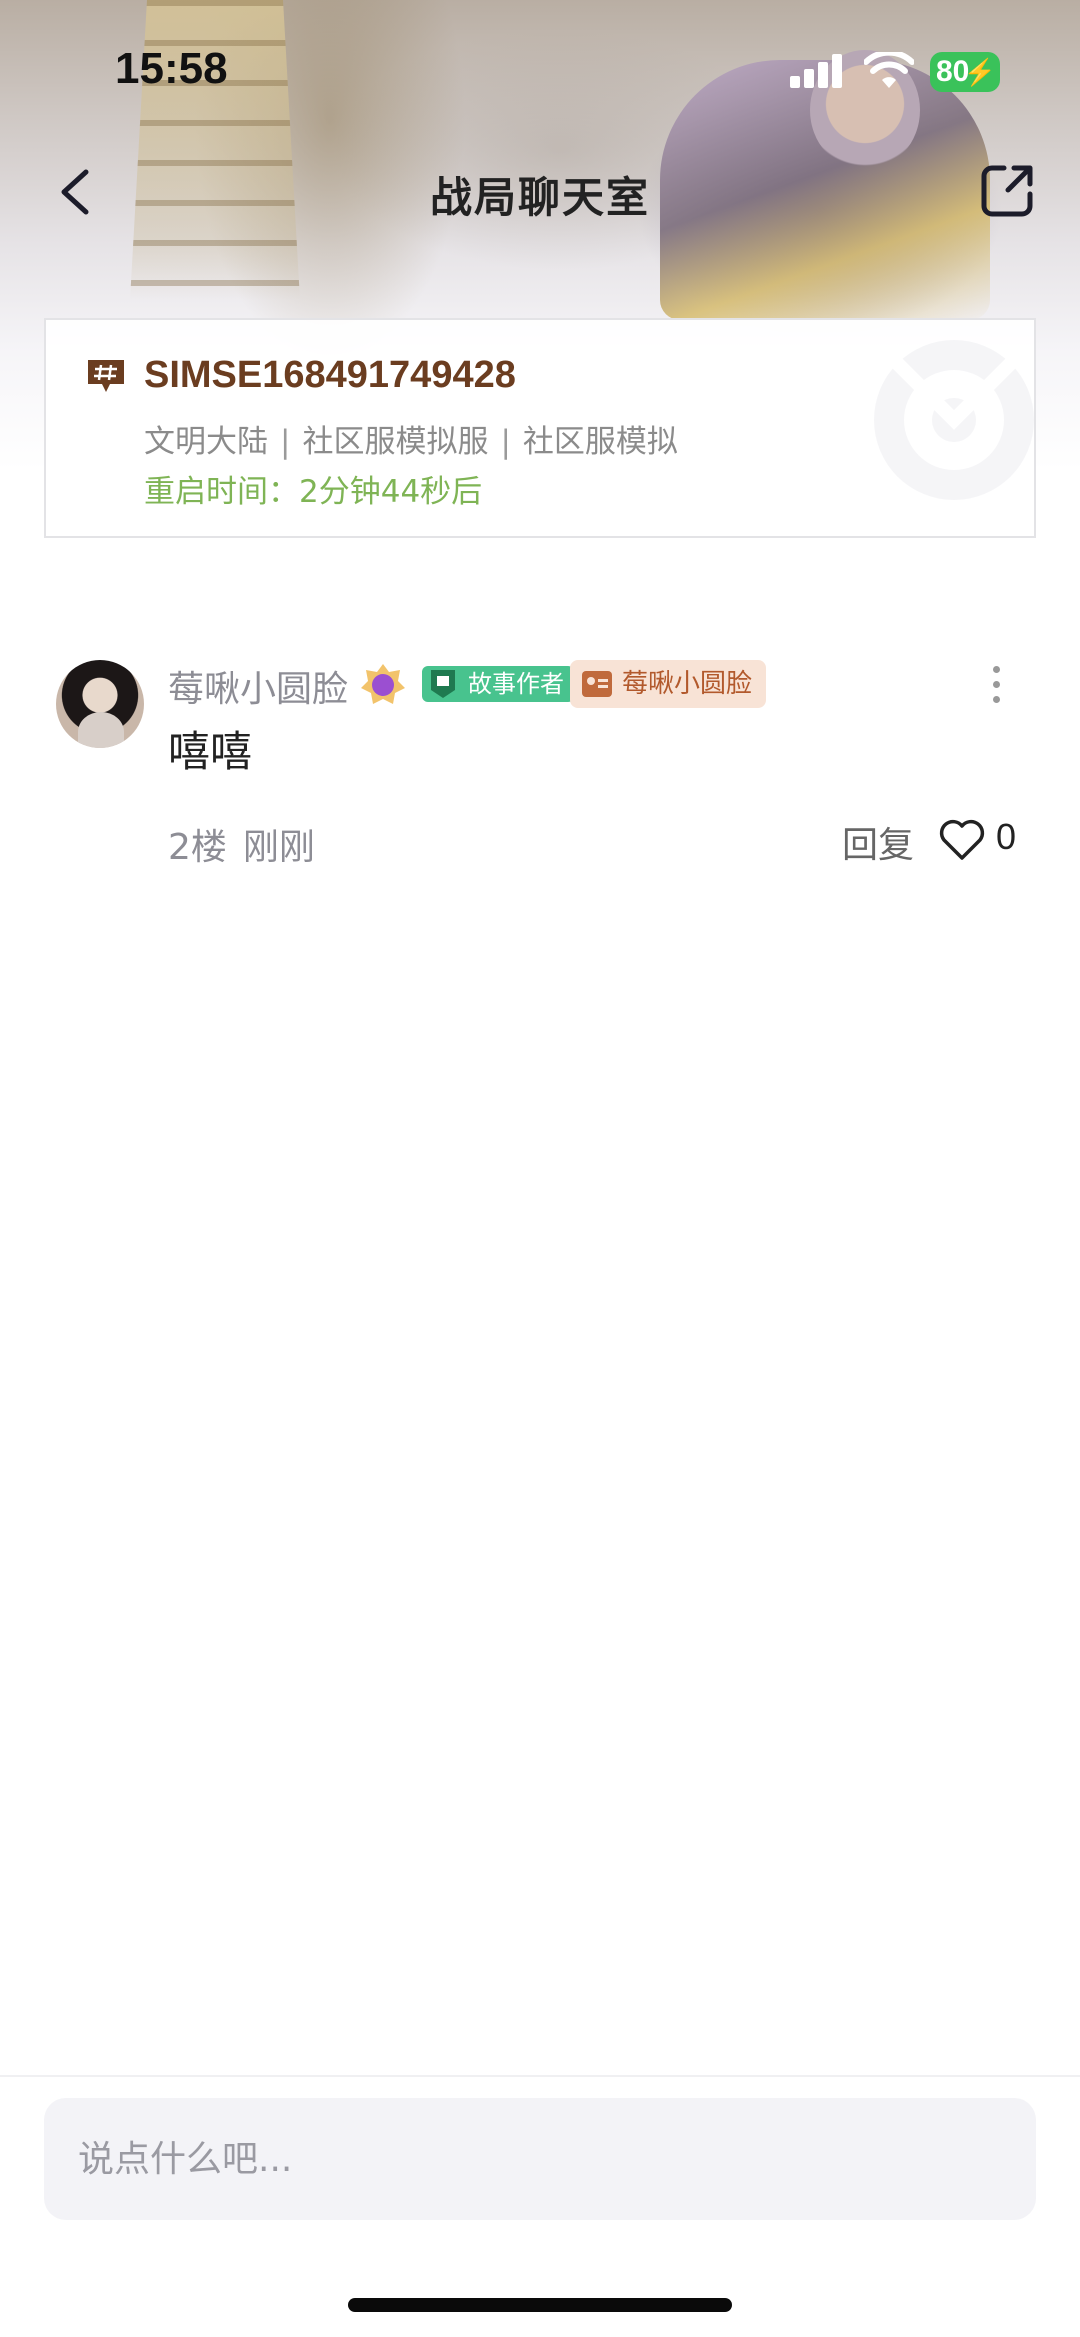  What do you see at coordinates (210, 751) in the screenshot?
I see `message-content: 嘻嘻` at bounding box center [210, 751].